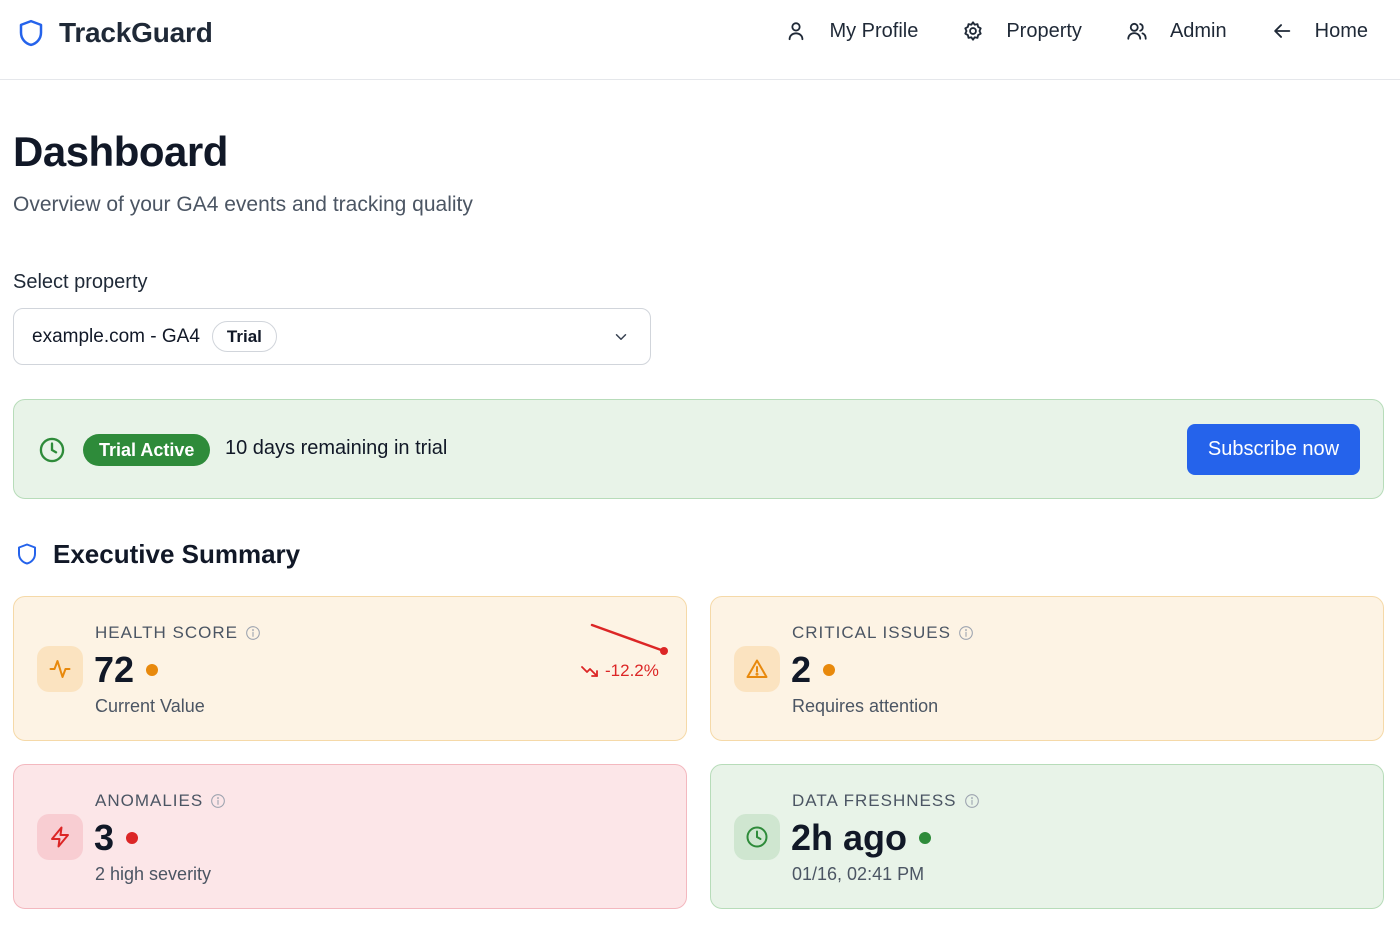 This screenshot has height=931, width=1400. I want to click on card-label: DATA FRESHNESS, so click(886, 801).